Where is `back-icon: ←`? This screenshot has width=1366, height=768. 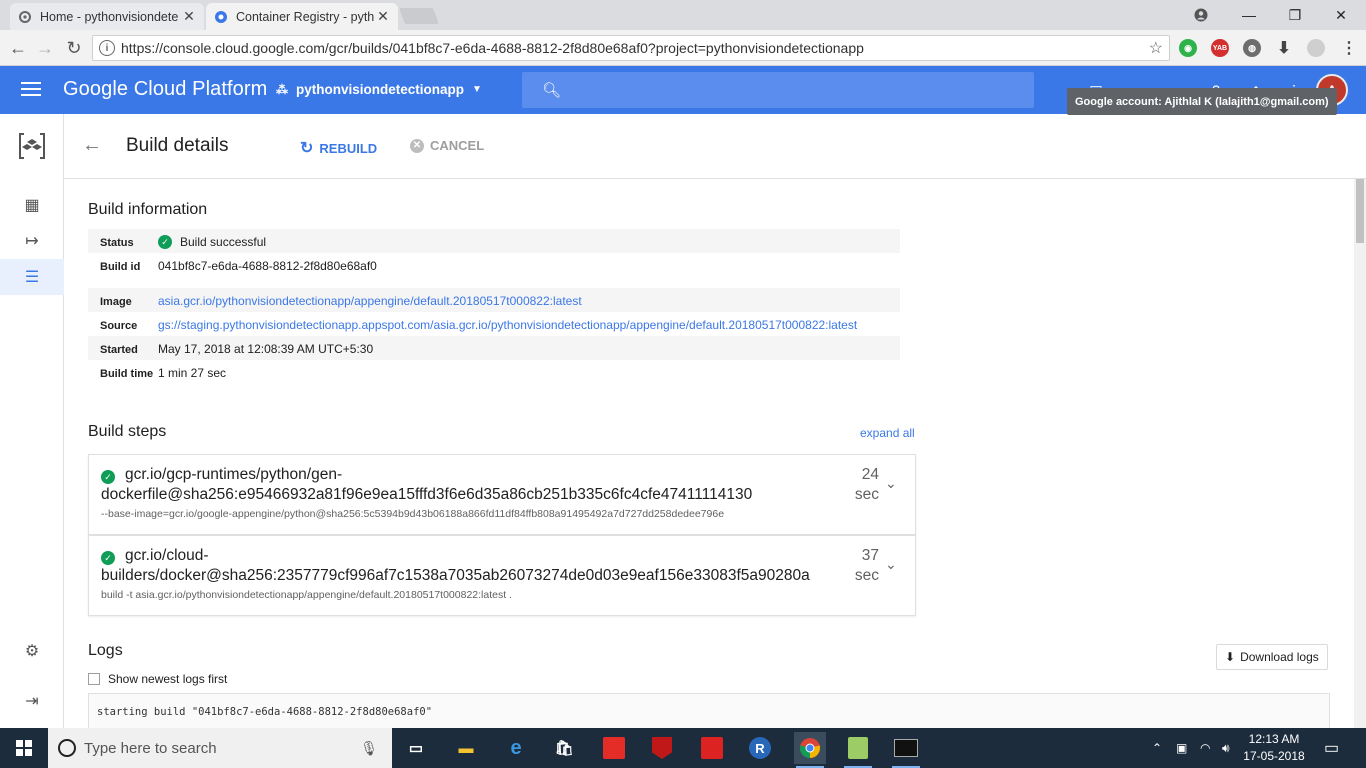
back-icon: ← is located at coordinates (18, 48).